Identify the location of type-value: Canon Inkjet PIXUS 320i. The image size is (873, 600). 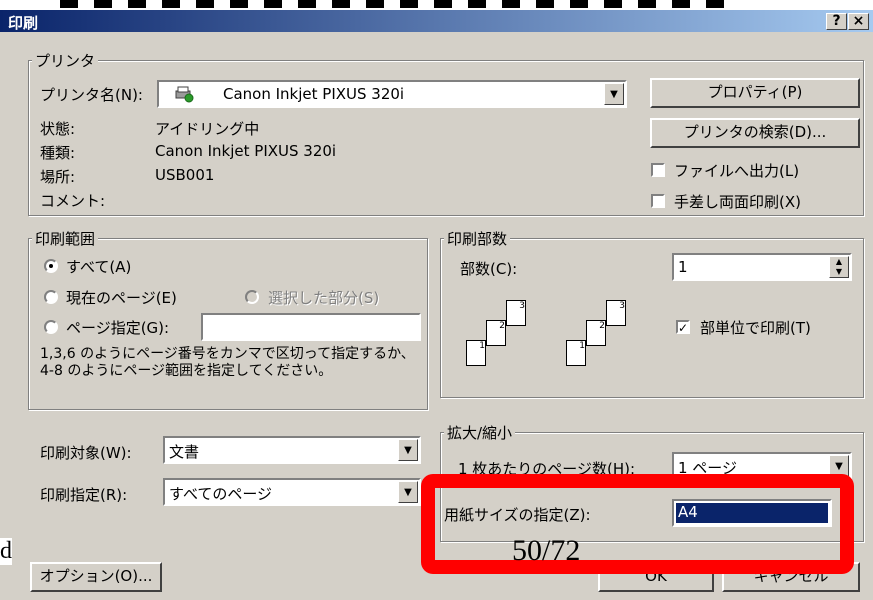
(246, 151).